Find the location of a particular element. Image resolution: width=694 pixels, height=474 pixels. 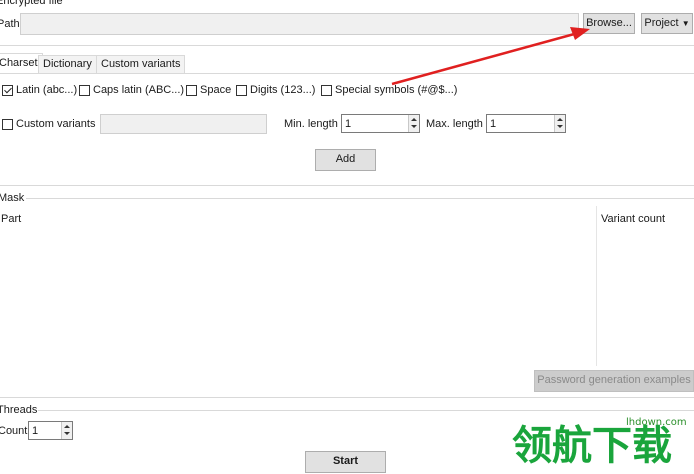

annotation-arrow-icon is located at coordinates (490, 56).